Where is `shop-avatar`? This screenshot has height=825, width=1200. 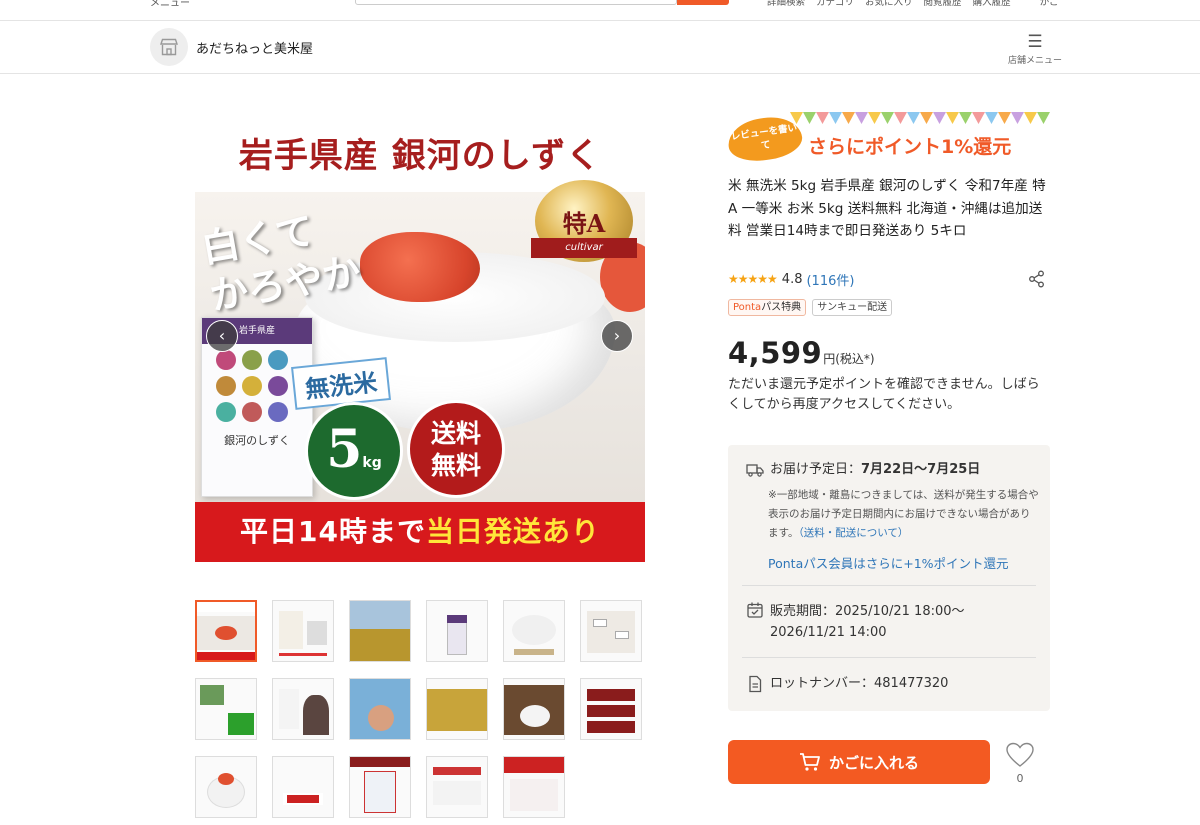
shop-avatar is located at coordinates (169, 47).